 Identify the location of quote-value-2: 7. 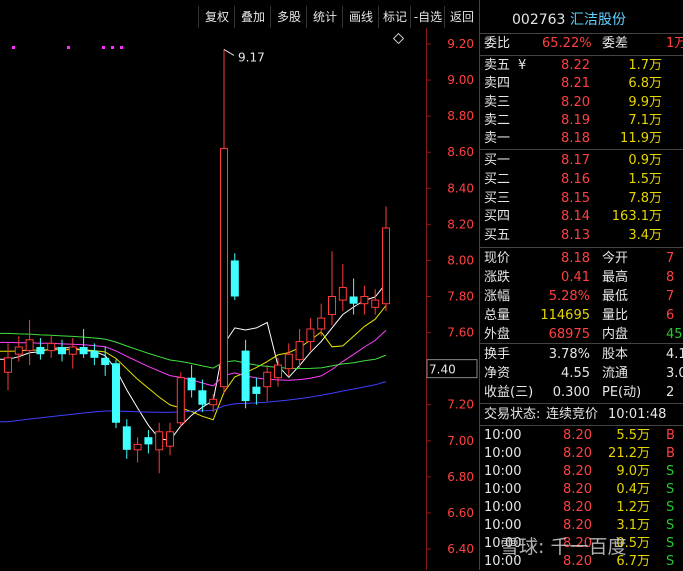
(670, 258).